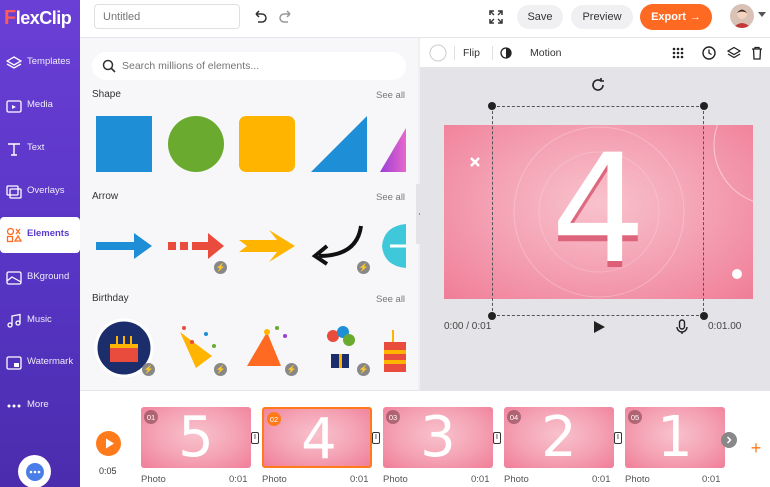  Describe the element at coordinates (106, 94) in the screenshot. I see `section-title-shape: Shape` at that location.